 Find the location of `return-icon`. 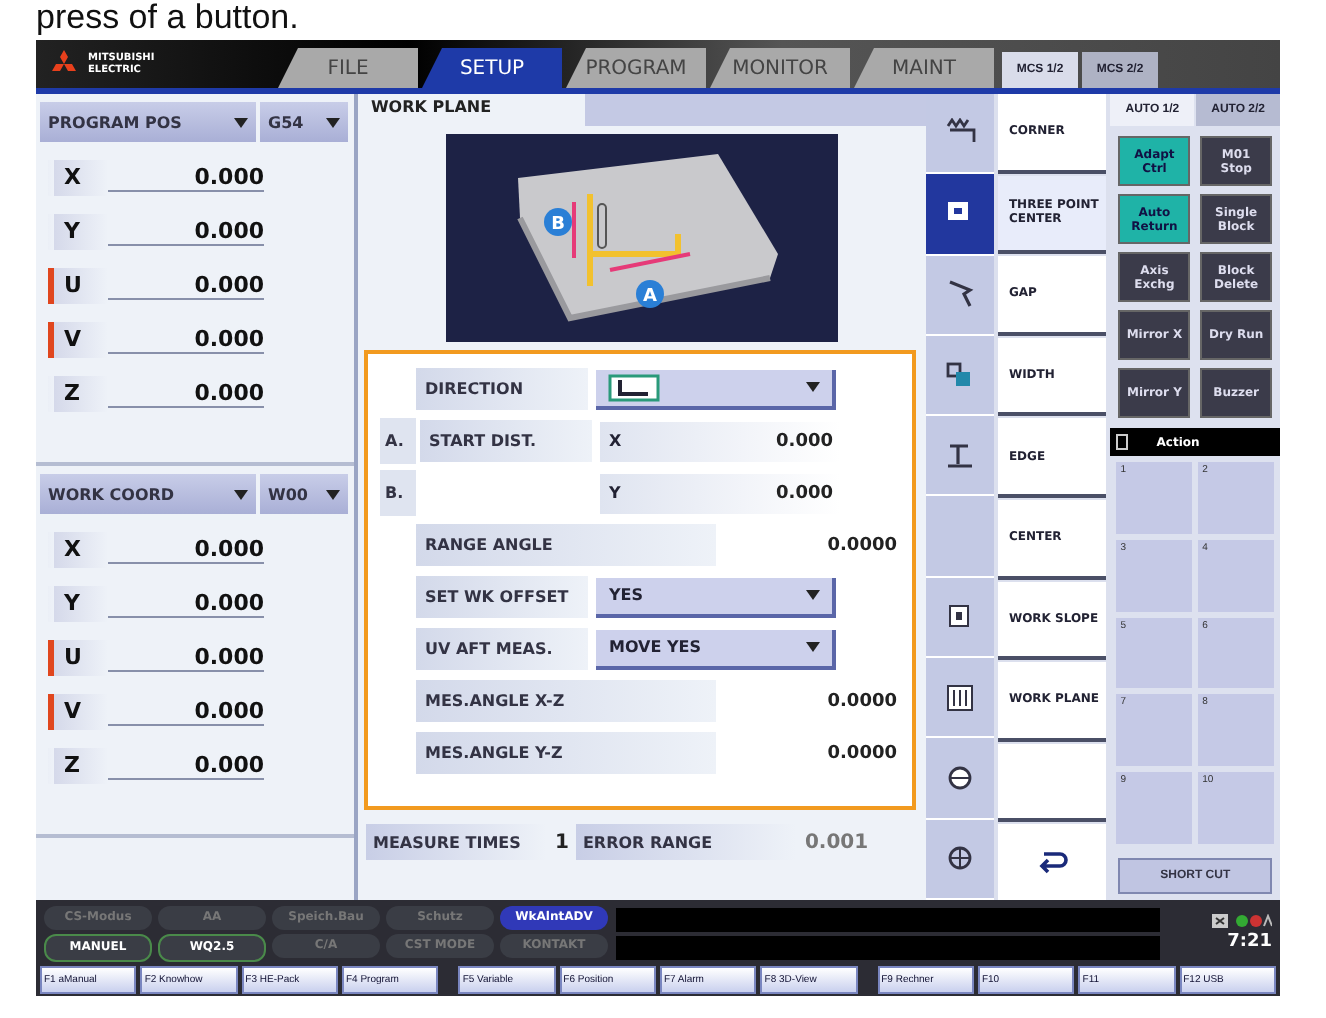

return-icon is located at coordinates (1052, 862).